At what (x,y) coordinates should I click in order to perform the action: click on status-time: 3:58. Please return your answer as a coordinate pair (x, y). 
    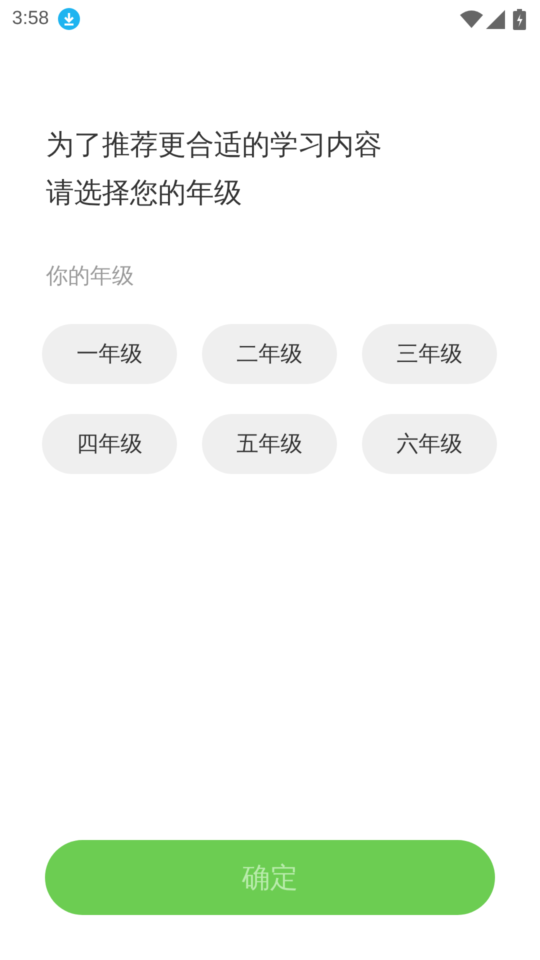
    Looking at the image, I should click on (30, 19).